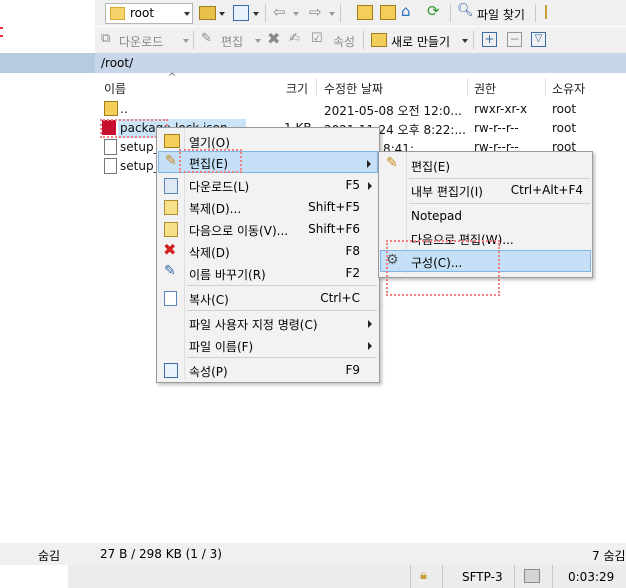 This screenshot has height=588, width=626. What do you see at coordinates (379, 40) in the screenshot?
I see `new-folder-icon` at bounding box center [379, 40].